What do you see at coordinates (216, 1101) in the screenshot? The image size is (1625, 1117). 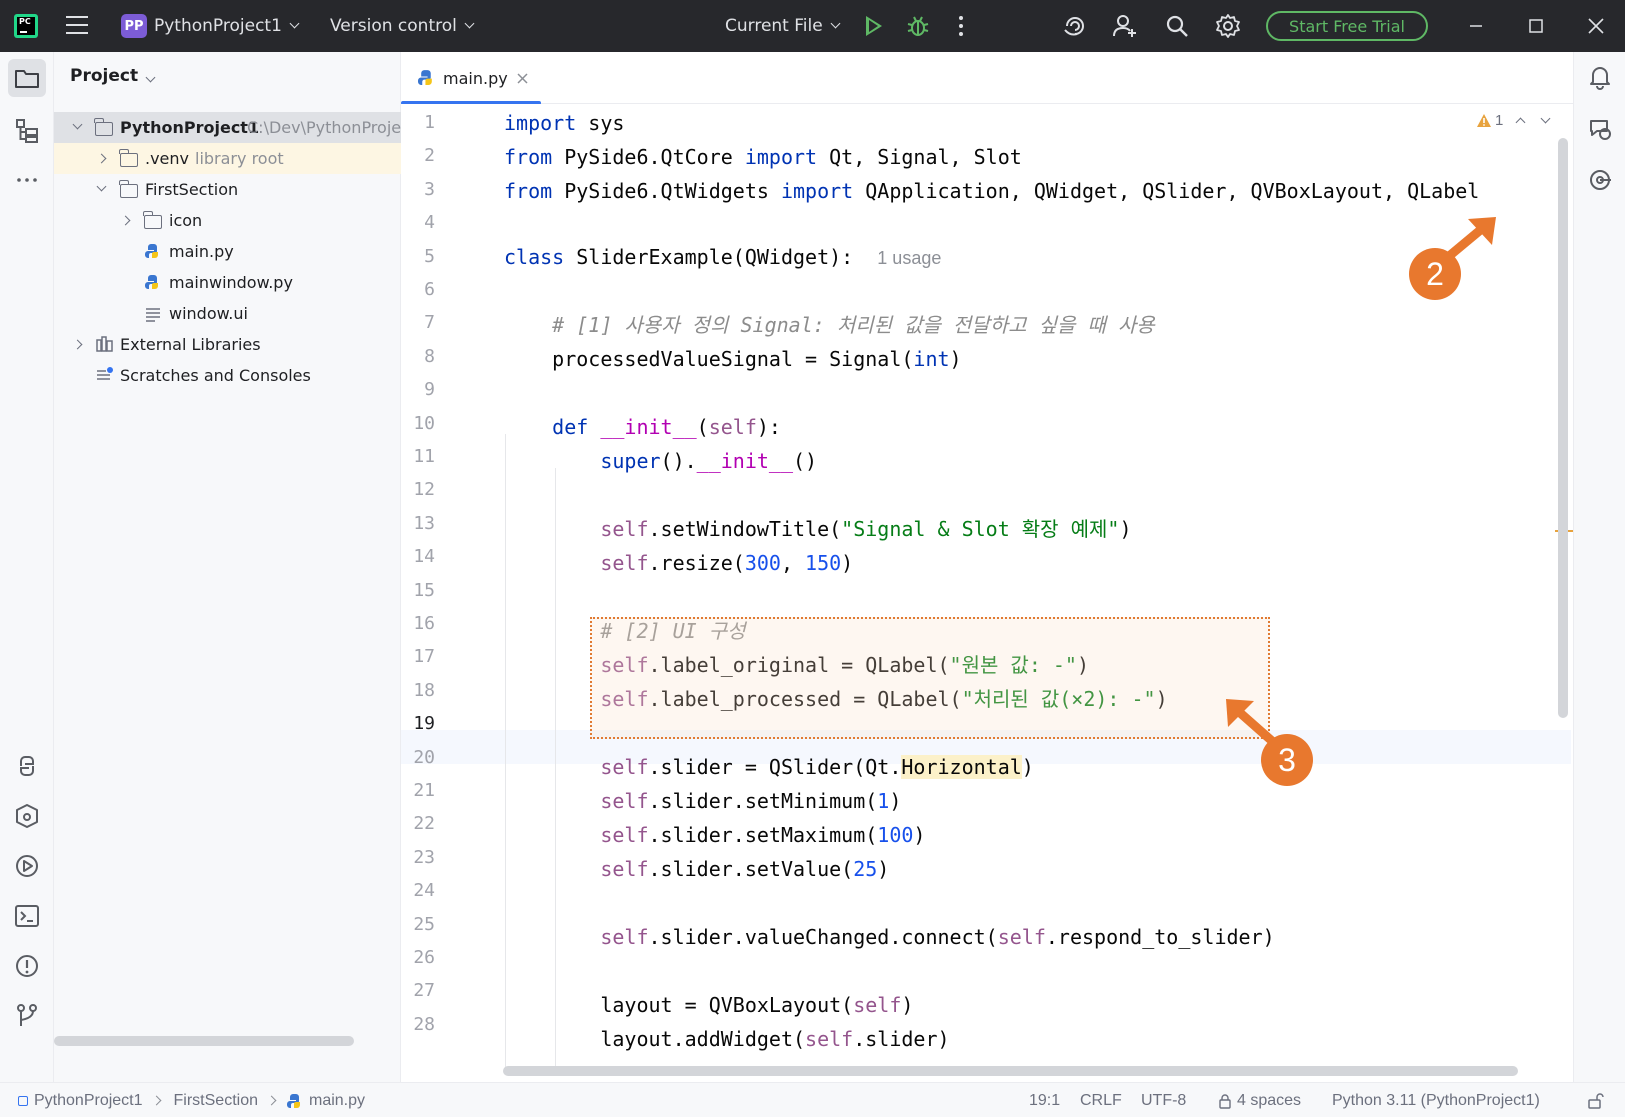 I see `breadcrumb-item-folder: FirstSection` at bounding box center [216, 1101].